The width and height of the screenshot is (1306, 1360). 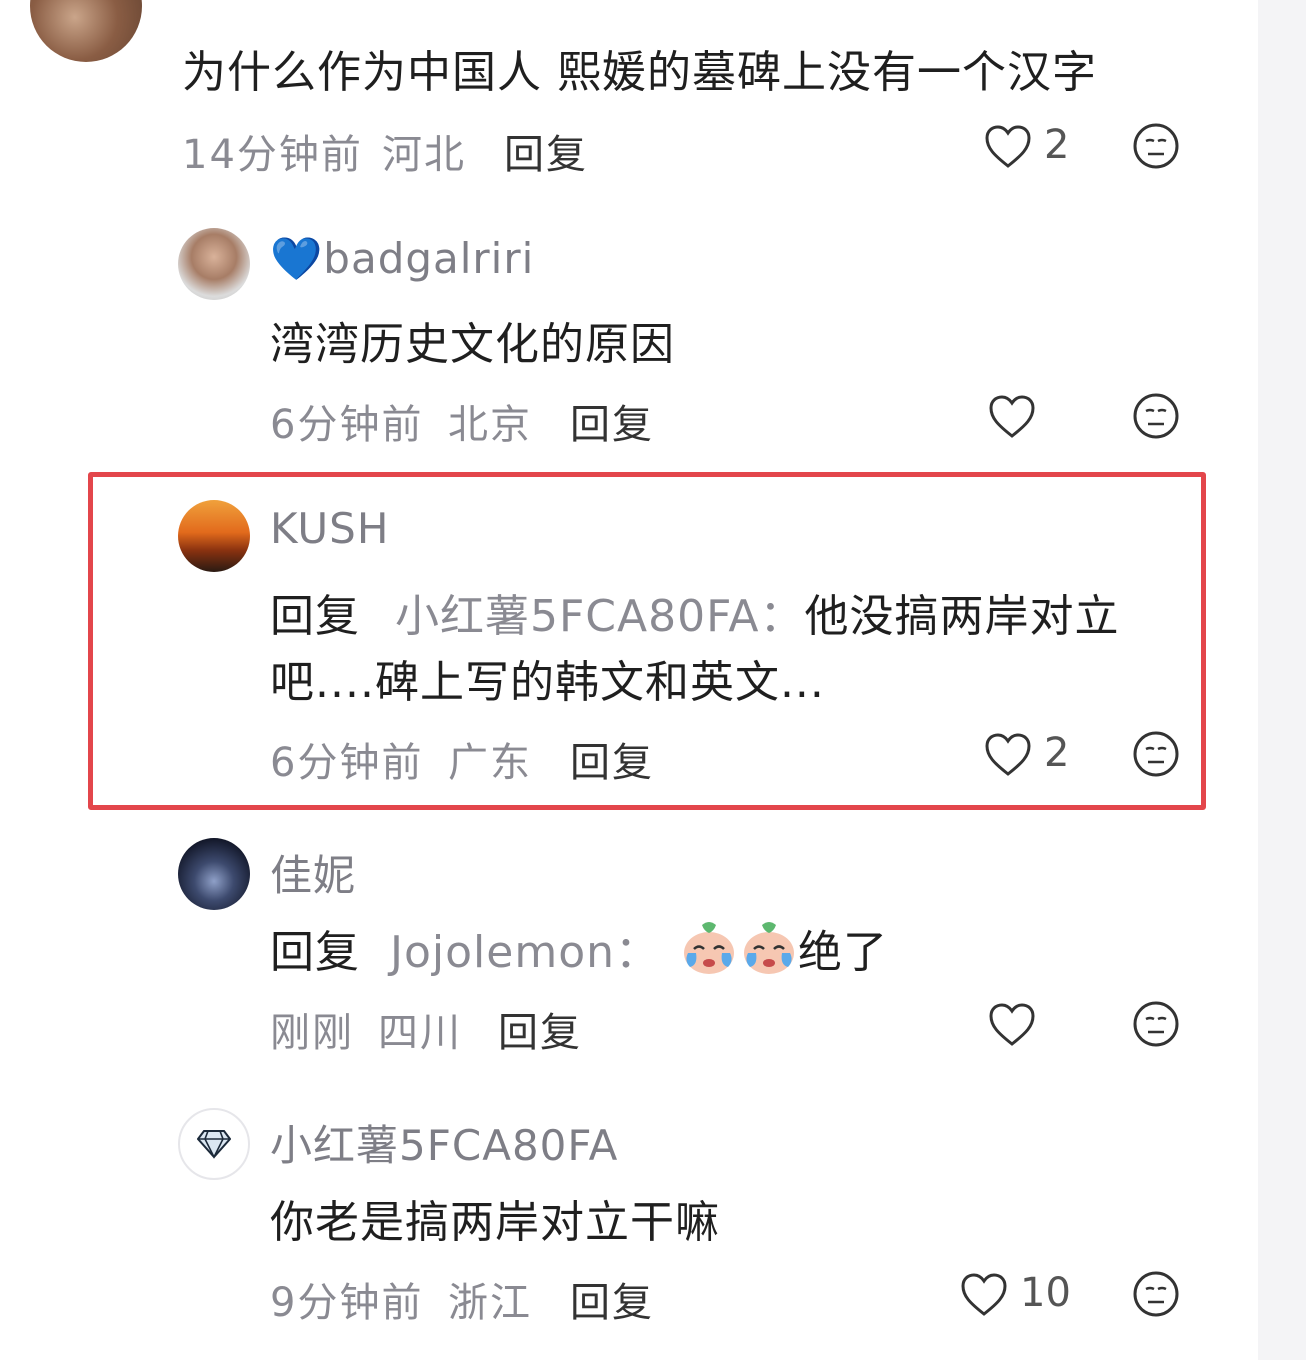 I want to click on diamond-icon, so click(x=214, y=1144).